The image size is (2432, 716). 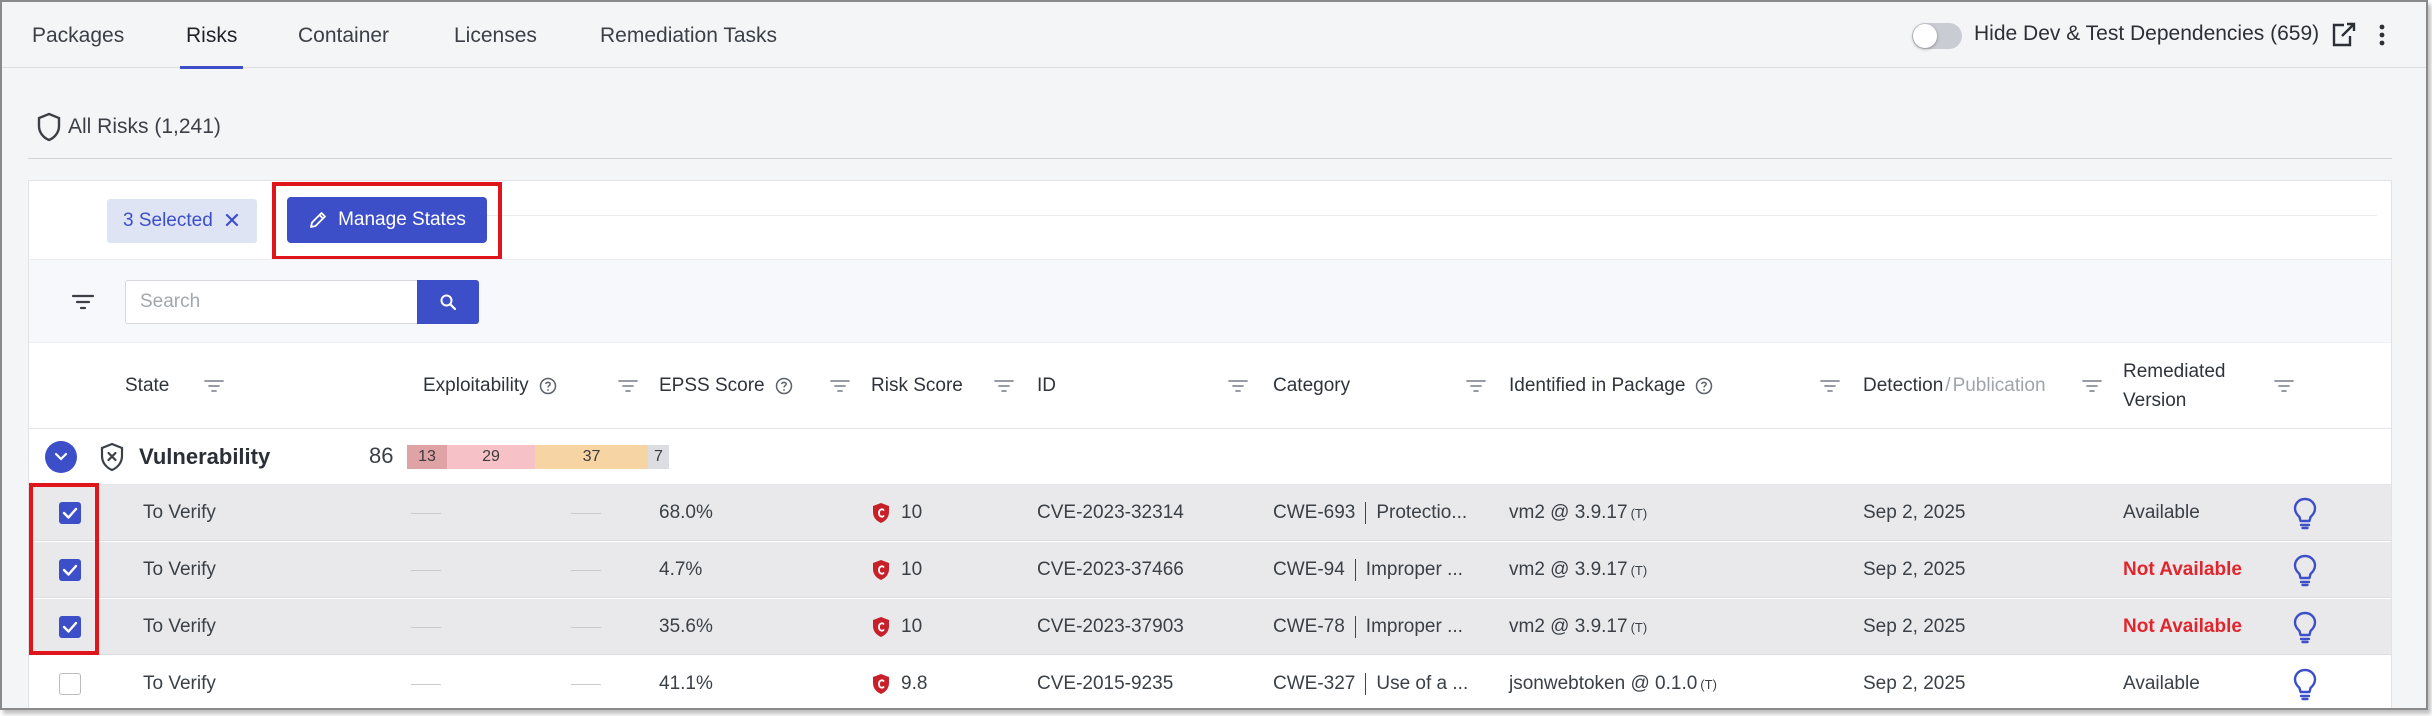 I want to click on col-package: Identified in Package, so click(x=1611, y=386).